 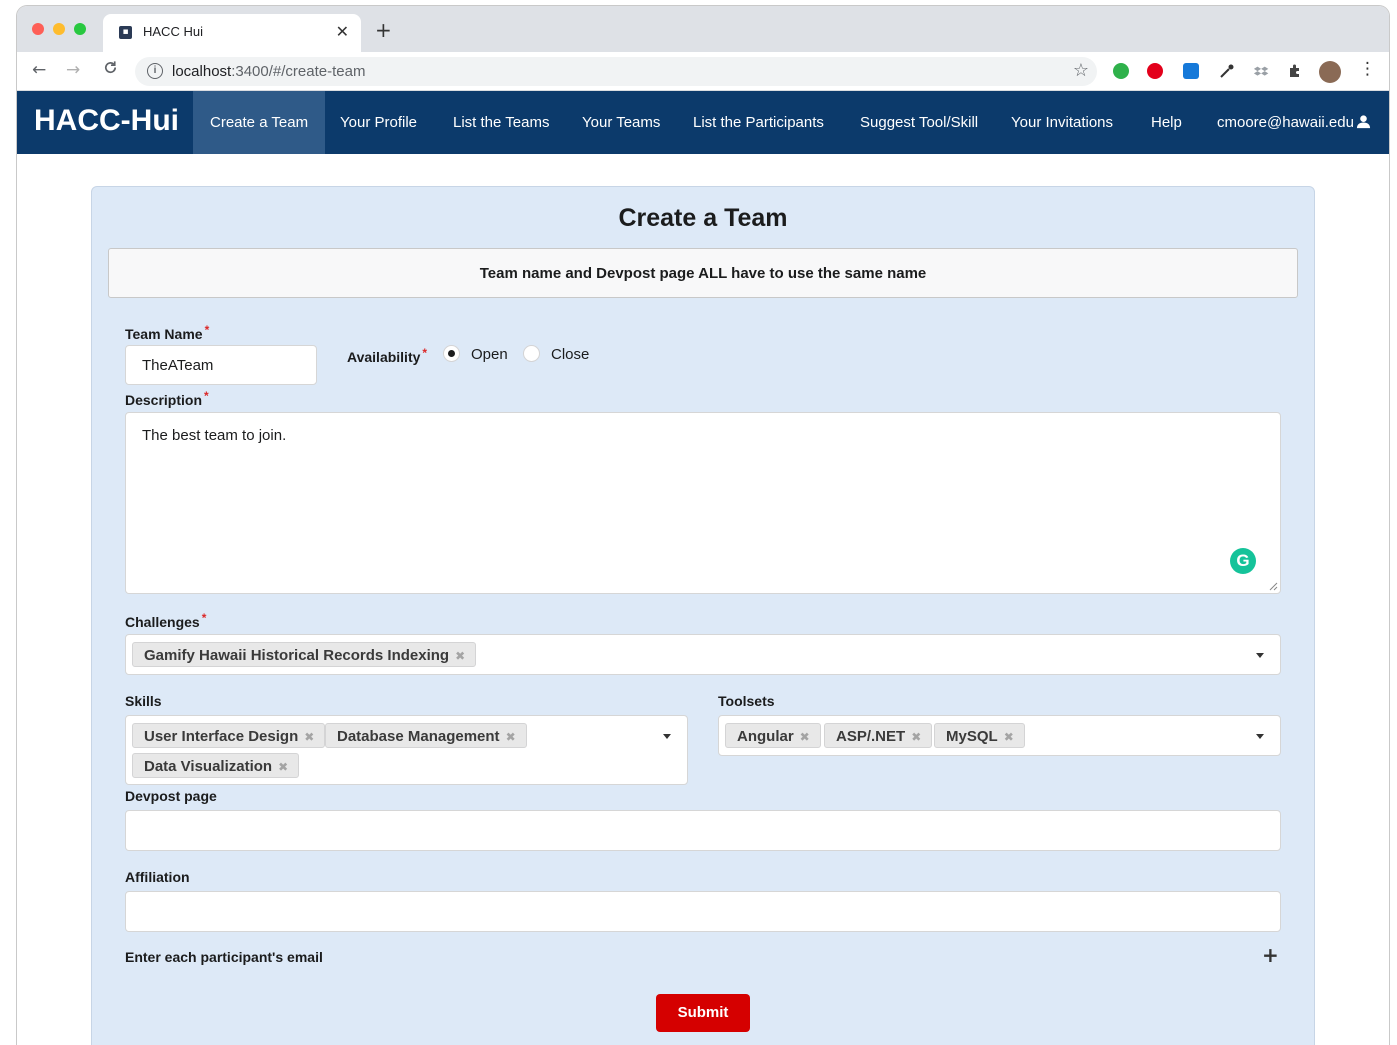 I want to click on chip-label: Angular, so click(x=765, y=736).